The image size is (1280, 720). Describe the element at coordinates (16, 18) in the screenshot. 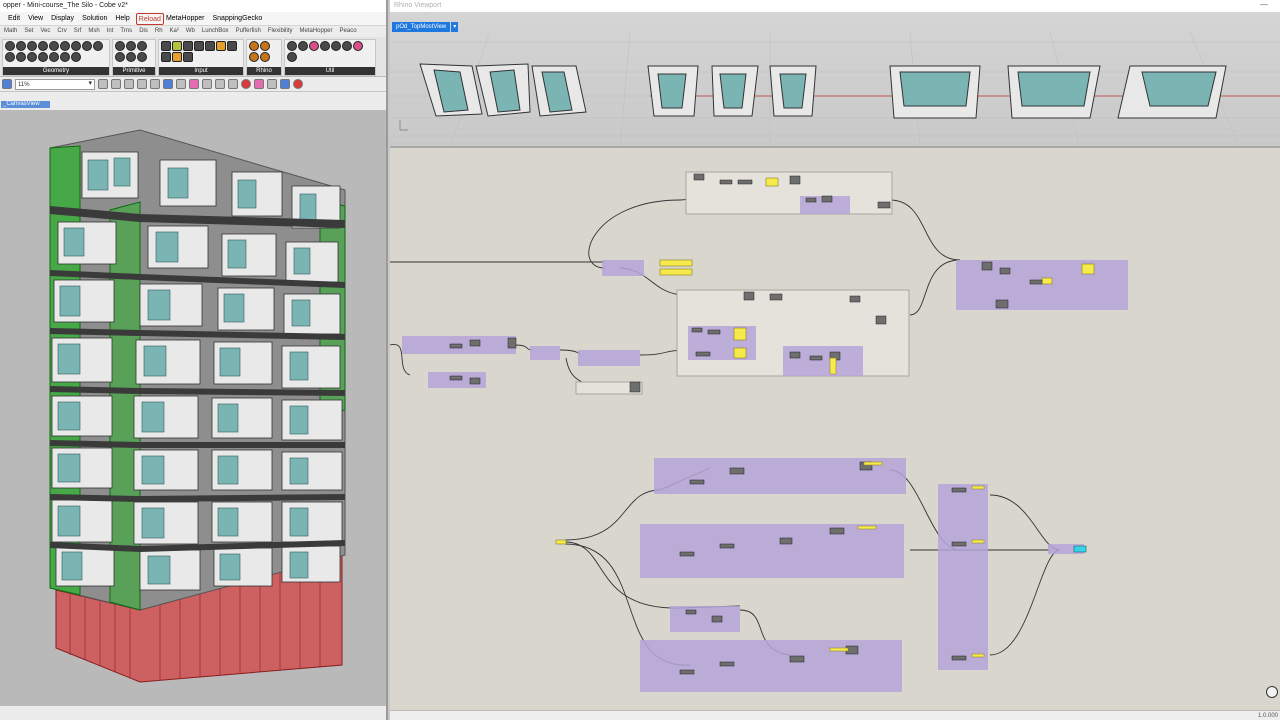

I see `menu-edit: Edit` at that location.